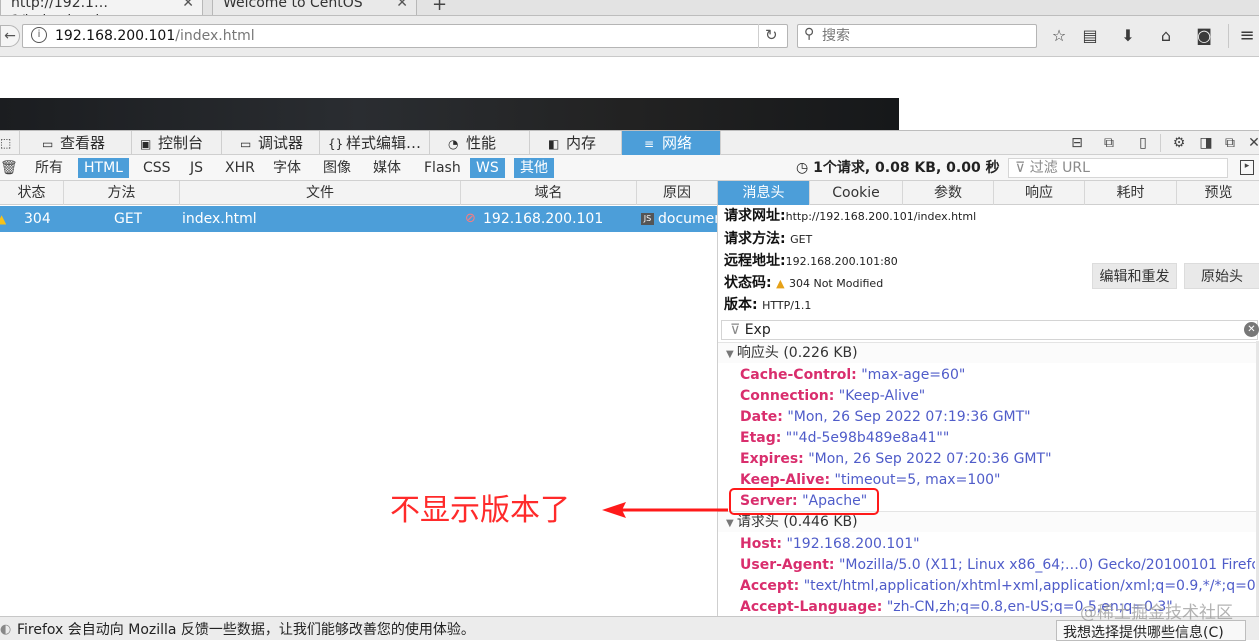 The image size is (1259, 643). Describe the element at coordinates (1206, 143) in the screenshot. I see `dock-side-icon: ◨` at that location.